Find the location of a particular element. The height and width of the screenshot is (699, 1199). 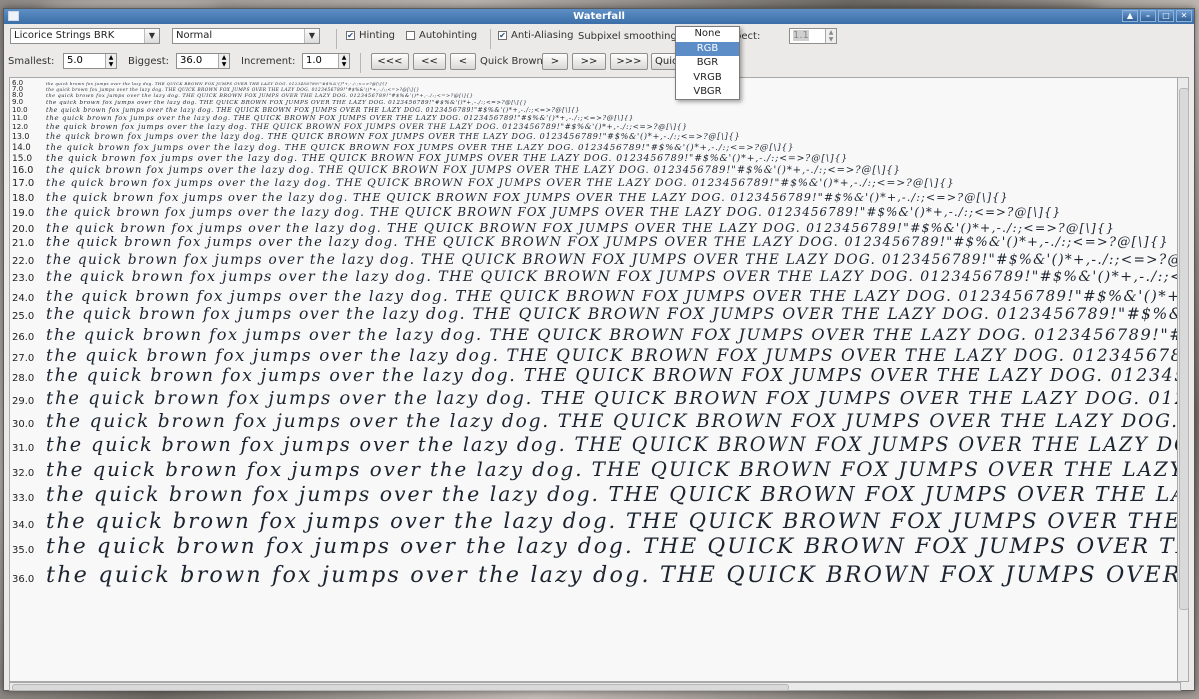

horizontal-scroll-thumb is located at coordinates (400, 687).